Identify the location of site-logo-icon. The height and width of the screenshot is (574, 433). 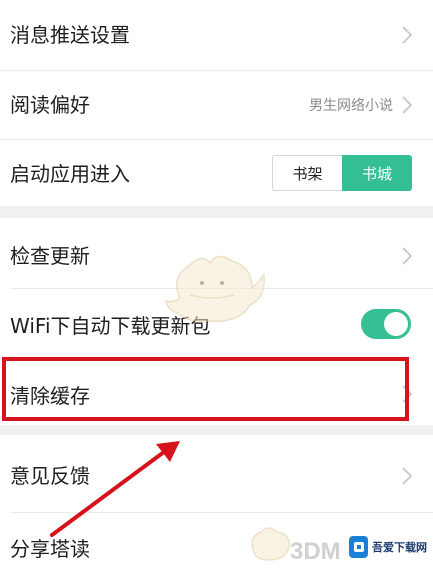
(358, 547).